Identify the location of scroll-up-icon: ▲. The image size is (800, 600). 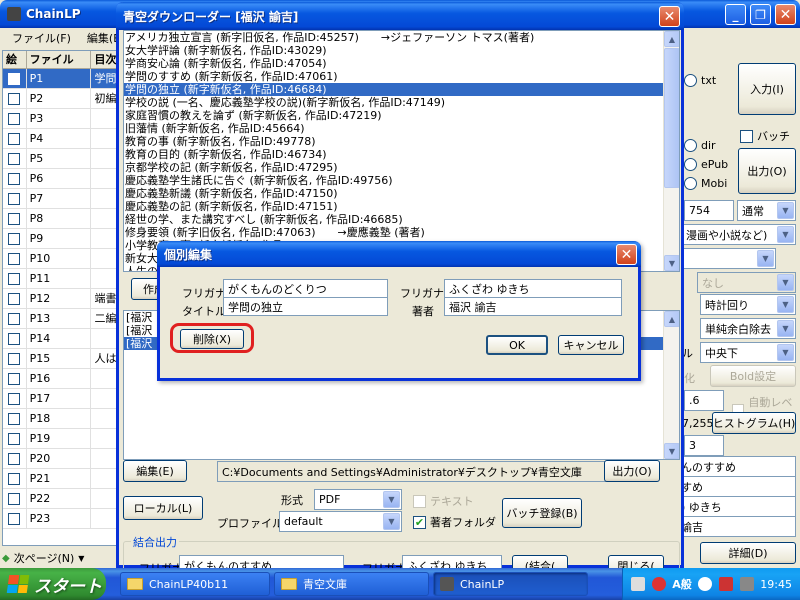
(671, 39).